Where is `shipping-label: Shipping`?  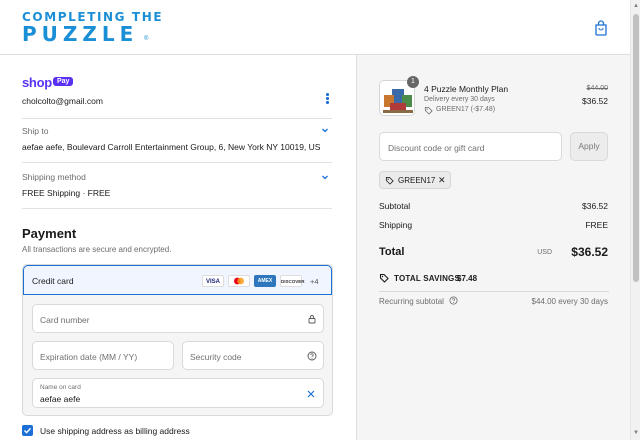 shipping-label: Shipping is located at coordinates (396, 225).